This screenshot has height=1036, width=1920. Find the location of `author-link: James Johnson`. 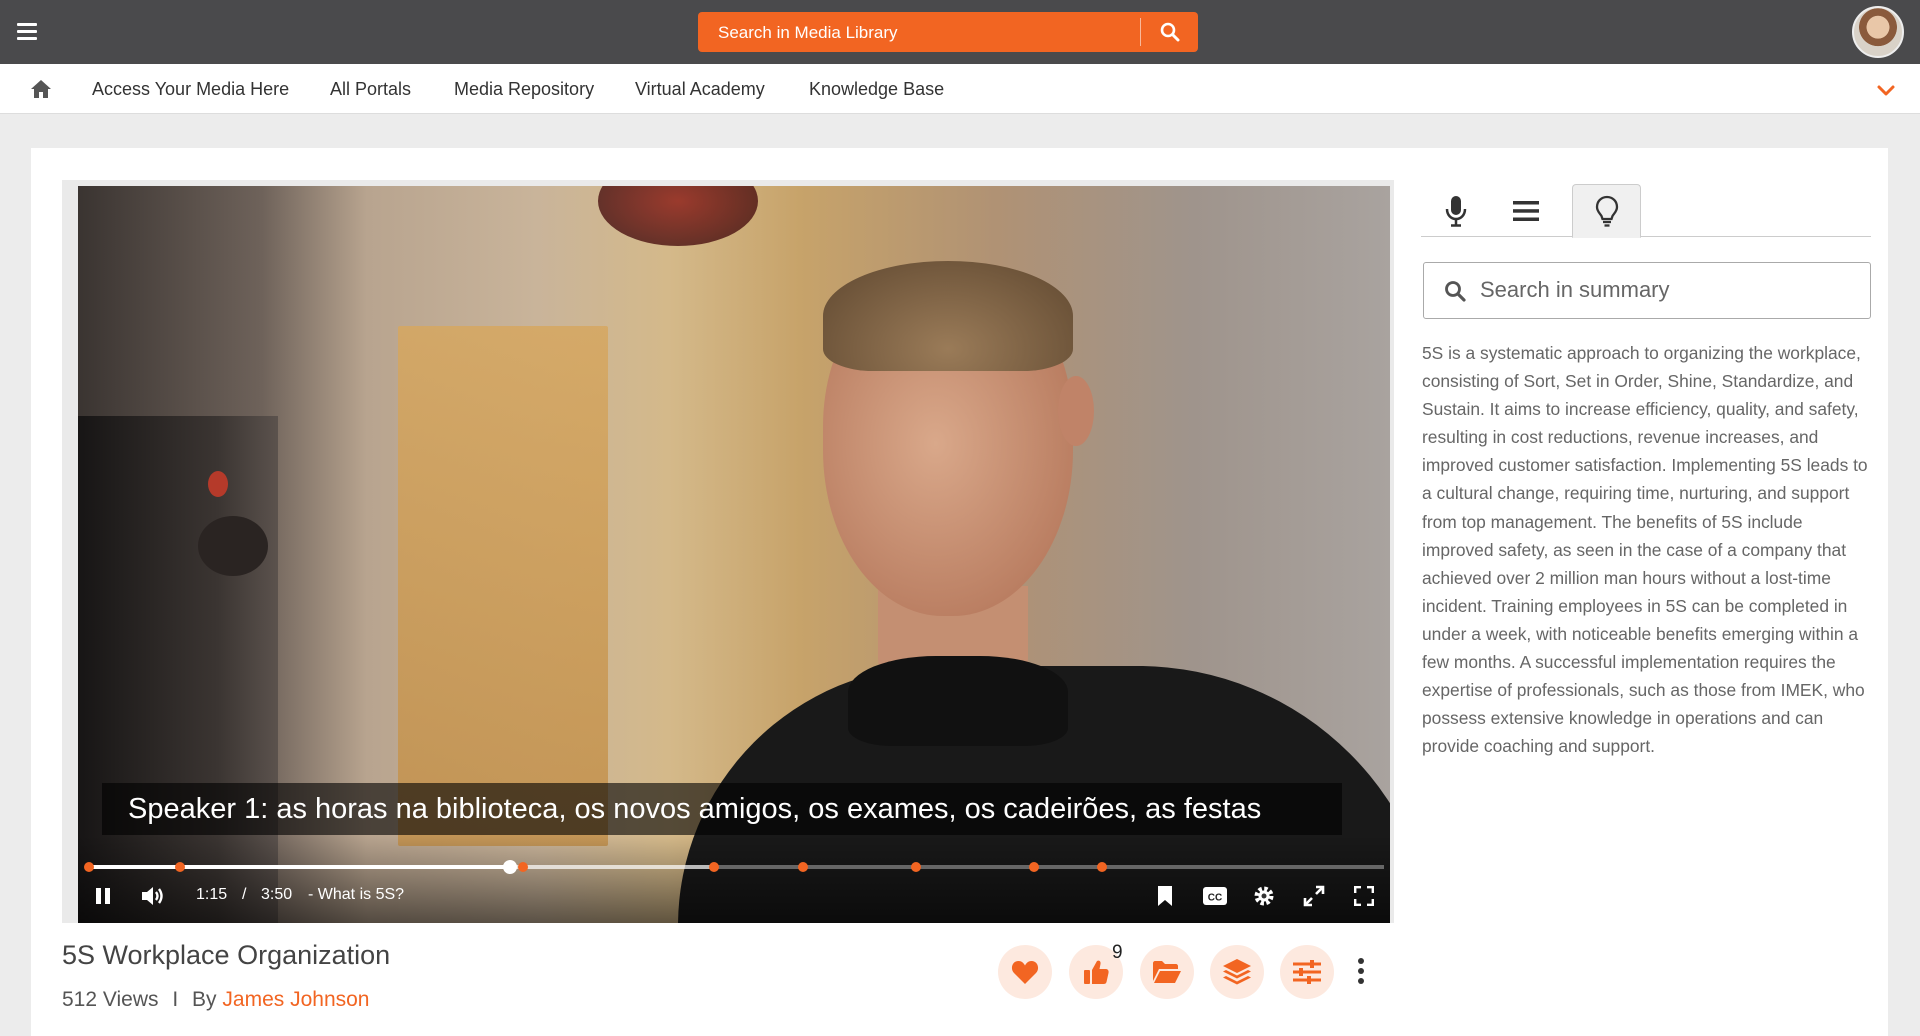

author-link: James Johnson is located at coordinates (295, 999).